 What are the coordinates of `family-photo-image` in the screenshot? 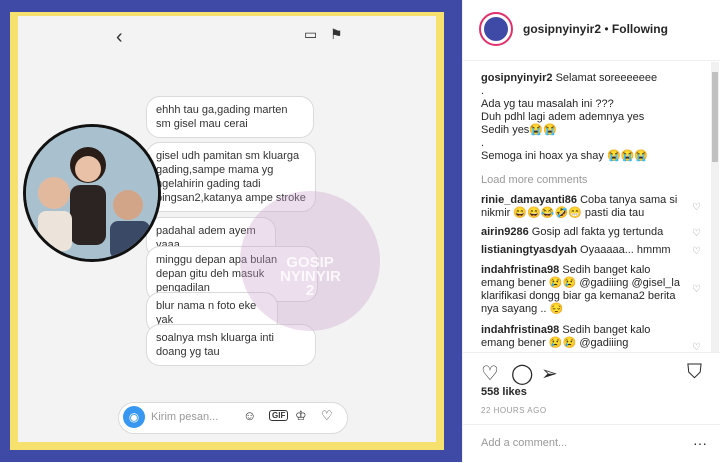 It's located at (92, 193).